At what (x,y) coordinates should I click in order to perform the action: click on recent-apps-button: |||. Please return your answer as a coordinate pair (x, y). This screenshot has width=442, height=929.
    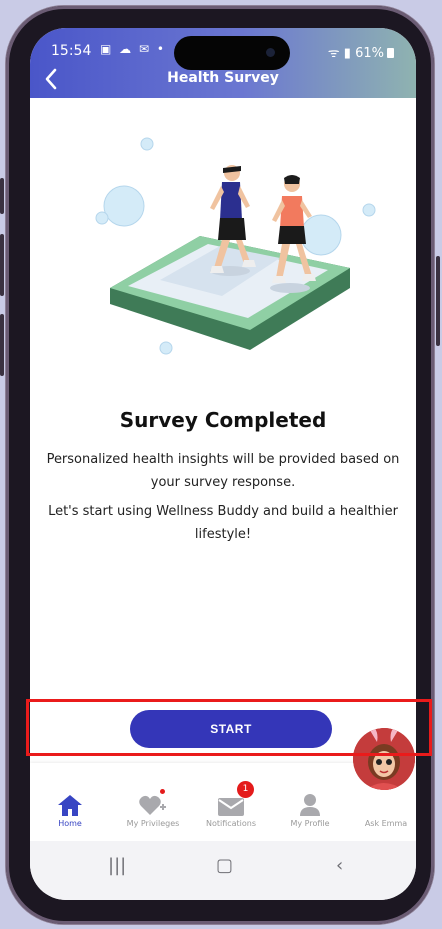
    Looking at the image, I should click on (117, 865).